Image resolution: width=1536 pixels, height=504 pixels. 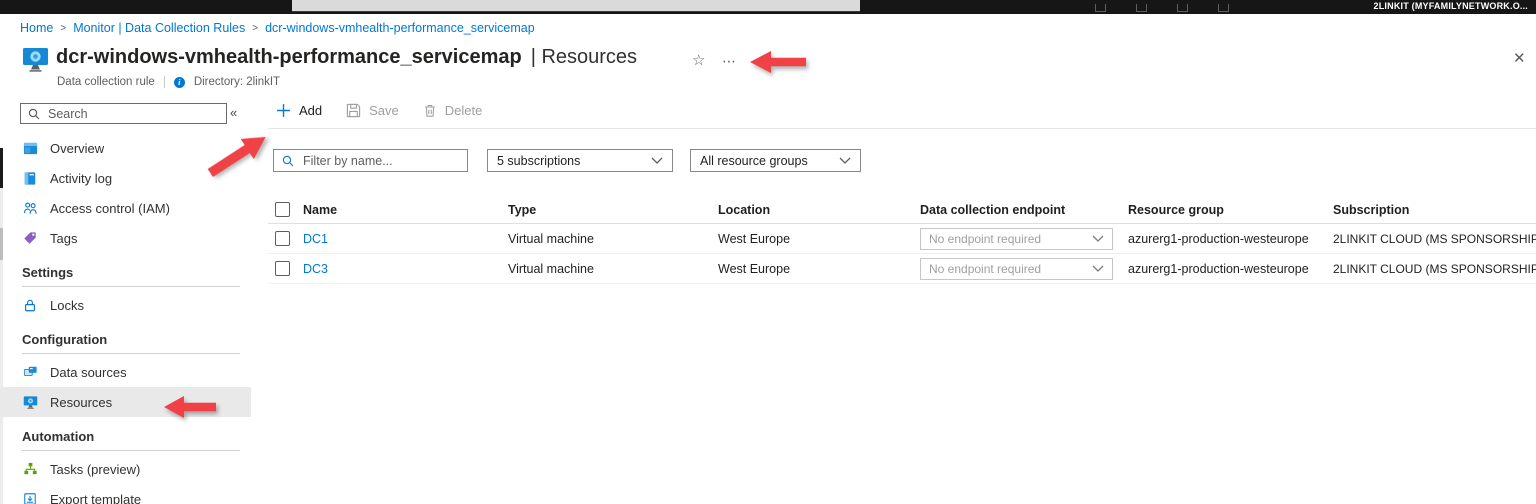 What do you see at coordinates (576, 6) in the screenshot?
I see `topbar-search-box` at bounding box center [576, 6].